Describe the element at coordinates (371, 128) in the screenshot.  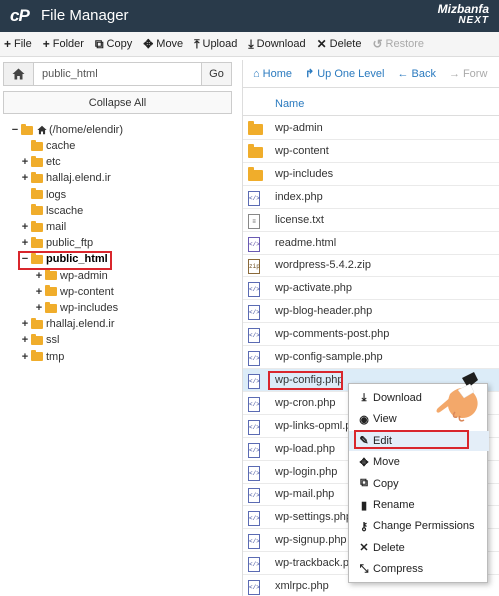
I see `file-row: wp-admin` at that location.